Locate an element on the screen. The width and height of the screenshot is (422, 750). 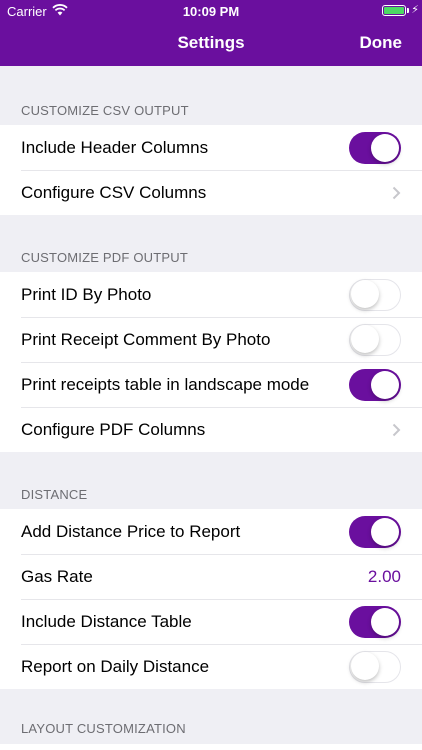
gas-rate-value: 2.00 is located at coordinates (384, 577).